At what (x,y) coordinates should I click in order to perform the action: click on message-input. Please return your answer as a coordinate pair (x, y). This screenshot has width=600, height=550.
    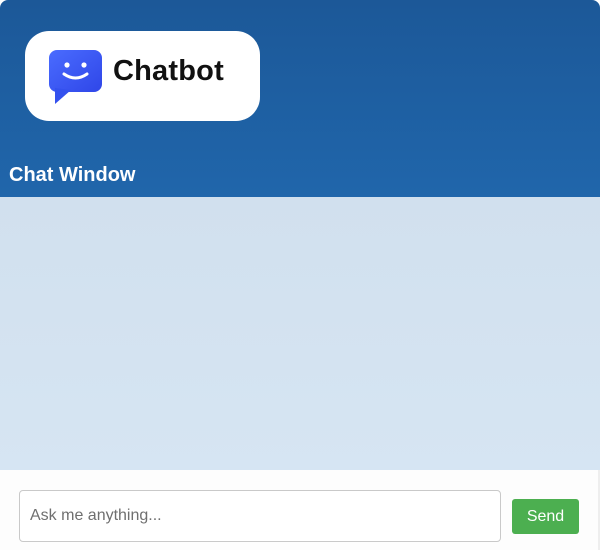
    Looking at the image, I should click on (260, 516).